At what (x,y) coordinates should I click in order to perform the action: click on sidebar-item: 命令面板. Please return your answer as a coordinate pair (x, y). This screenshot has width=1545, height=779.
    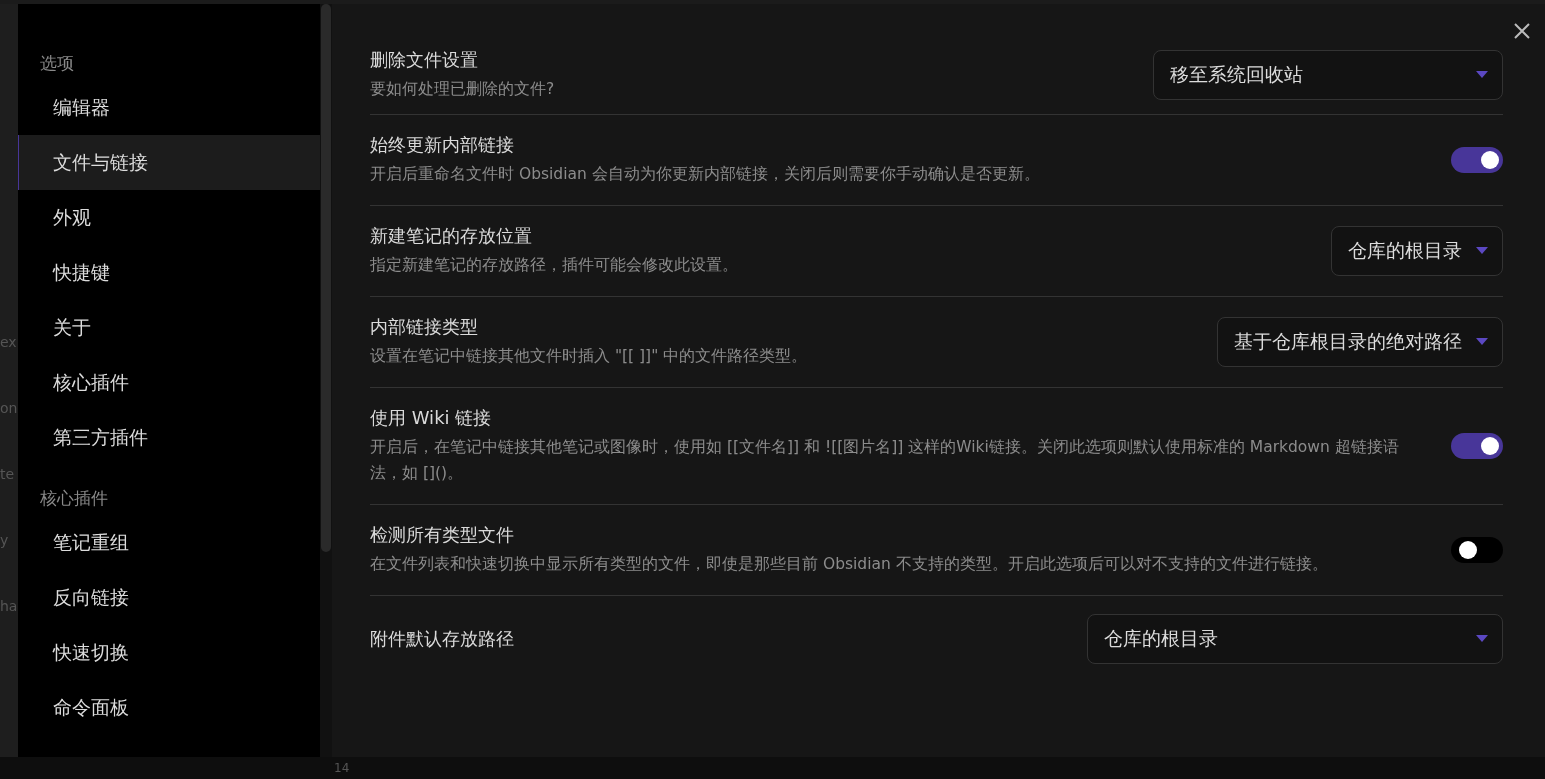
    Looking at the image, I should click on (169, 707).